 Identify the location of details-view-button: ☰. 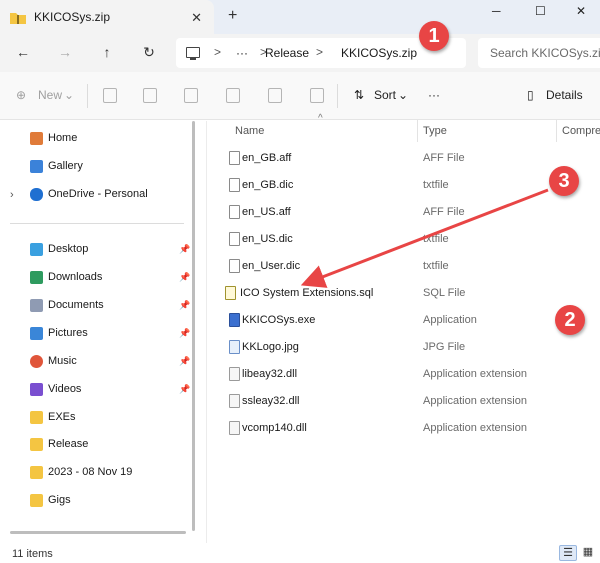
(568, 553).